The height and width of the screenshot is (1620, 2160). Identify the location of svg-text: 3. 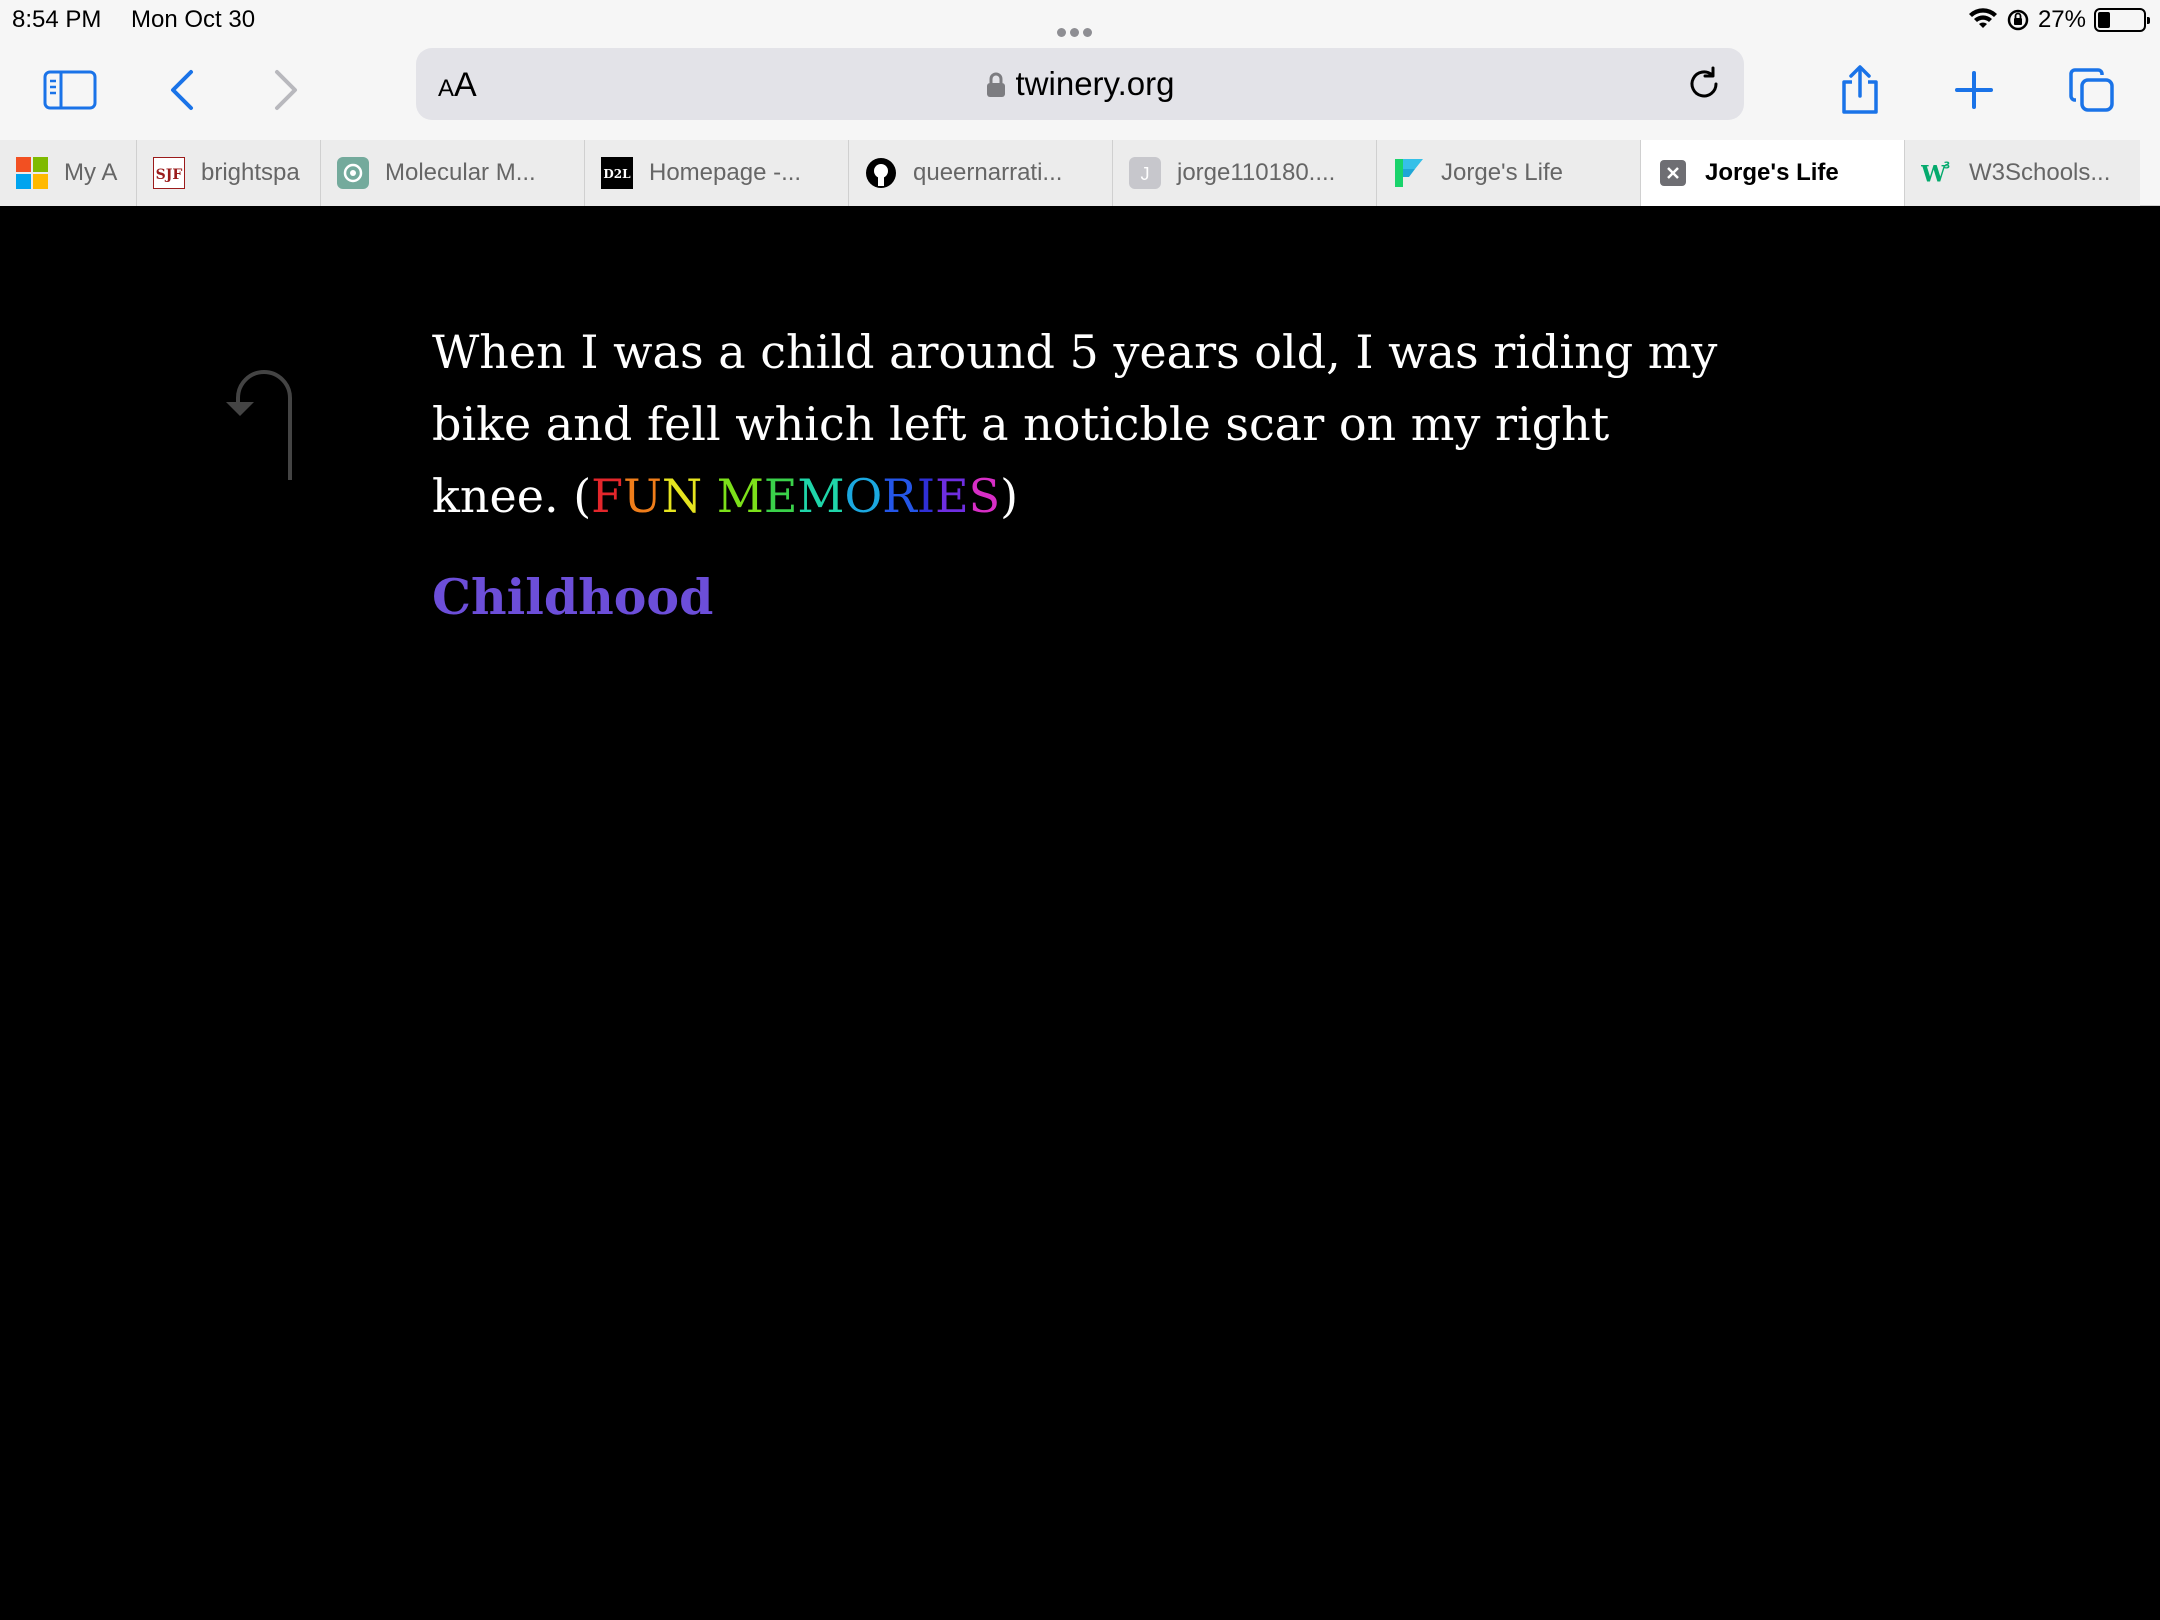
(1947, 165).